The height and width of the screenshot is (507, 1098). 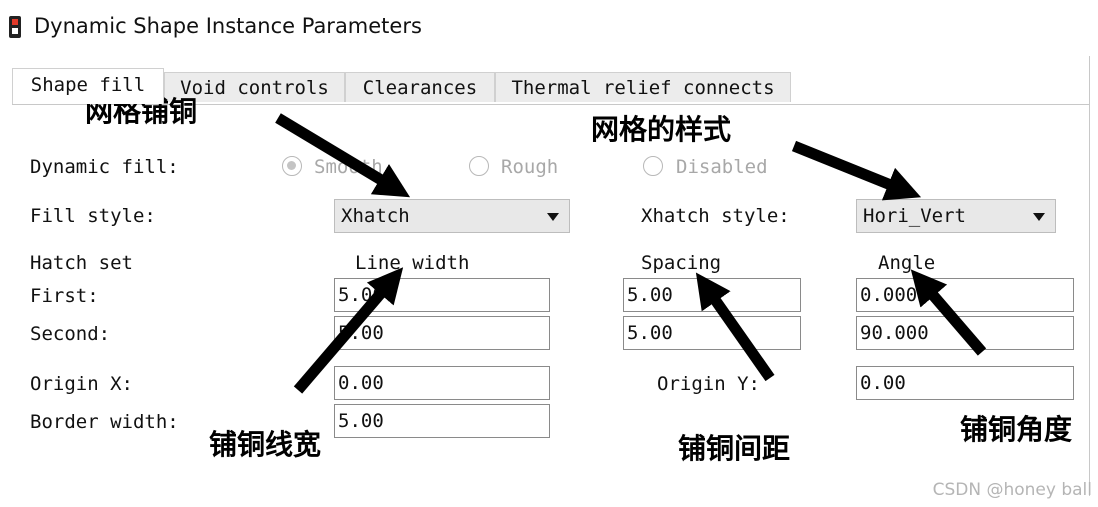 I want to click on origin-x-label: Origin X:, so click(x=81, y=384).